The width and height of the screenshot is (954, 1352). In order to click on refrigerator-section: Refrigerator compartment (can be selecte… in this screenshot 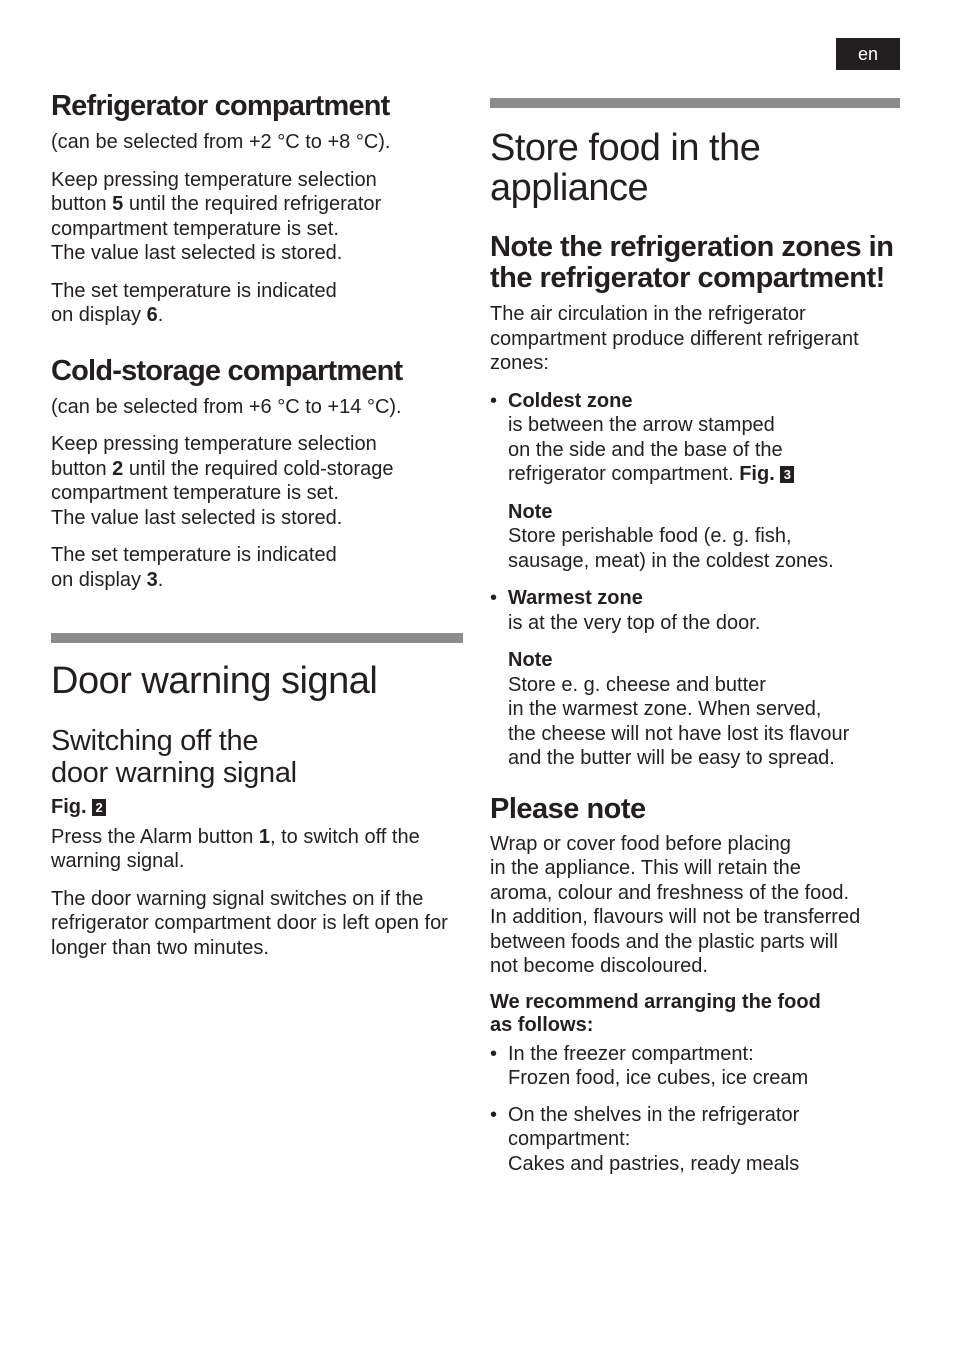, I will do `click(257, 209)`.